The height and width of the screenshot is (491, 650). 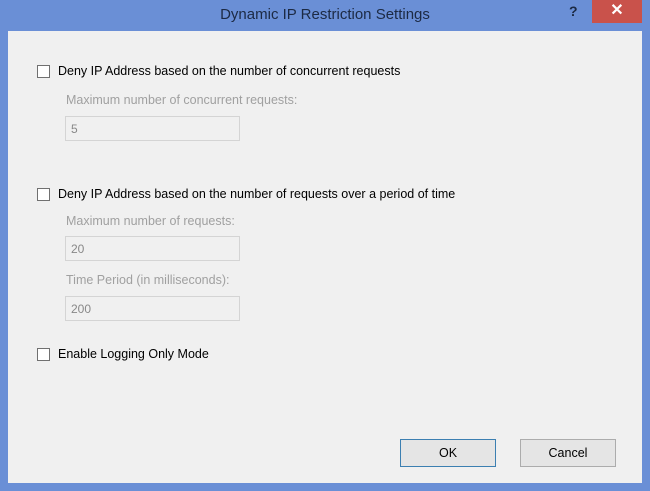 I want to click on time-period-label: Time Period (in milliseconds):, so click(x=148, y=280).